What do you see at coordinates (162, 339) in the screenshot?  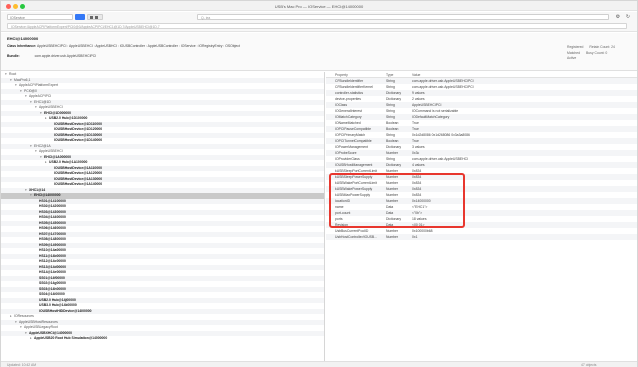 I see `tree-row: ▸ AppleUSB20 Root Hub Simulation@14000000` at bounding box center [162, 339].